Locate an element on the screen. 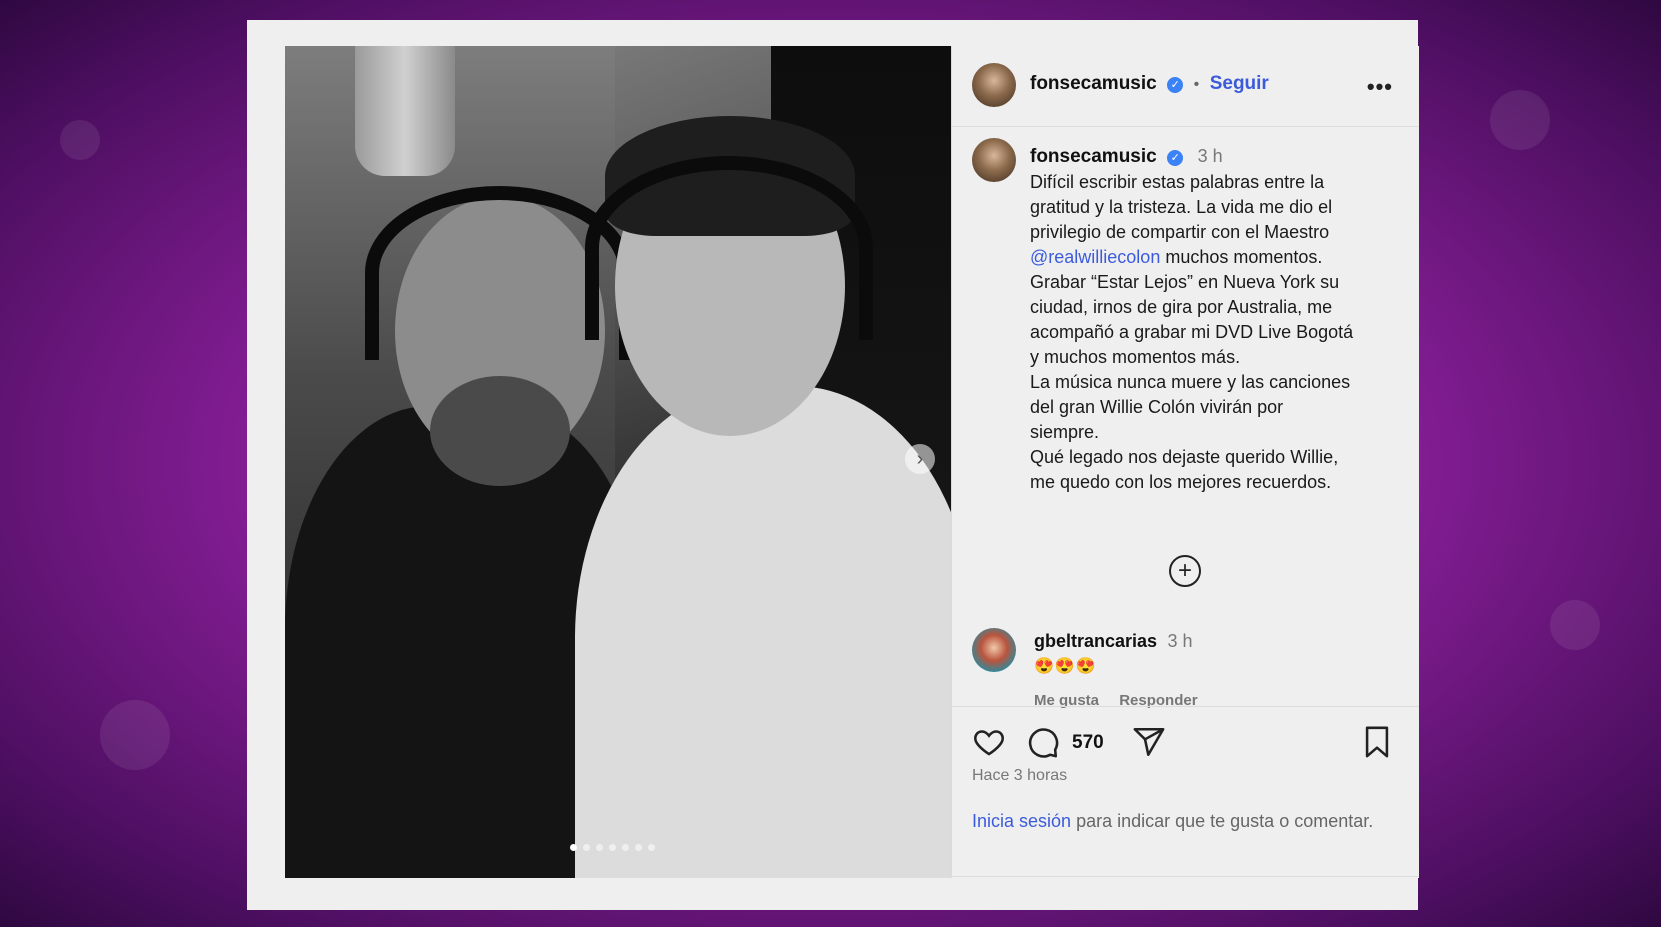 Image resolution: width=1661 pixels, height=927 pixels. caption-timestamp: 3 h is located at coordinates (1210, 156).